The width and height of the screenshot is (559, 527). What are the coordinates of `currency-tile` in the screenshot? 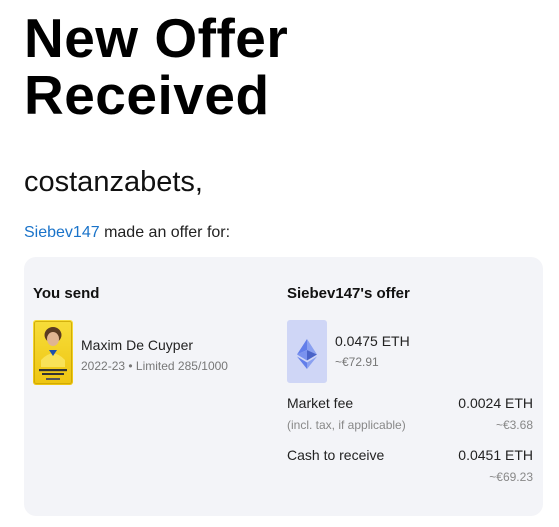 It's located at (307, 351).